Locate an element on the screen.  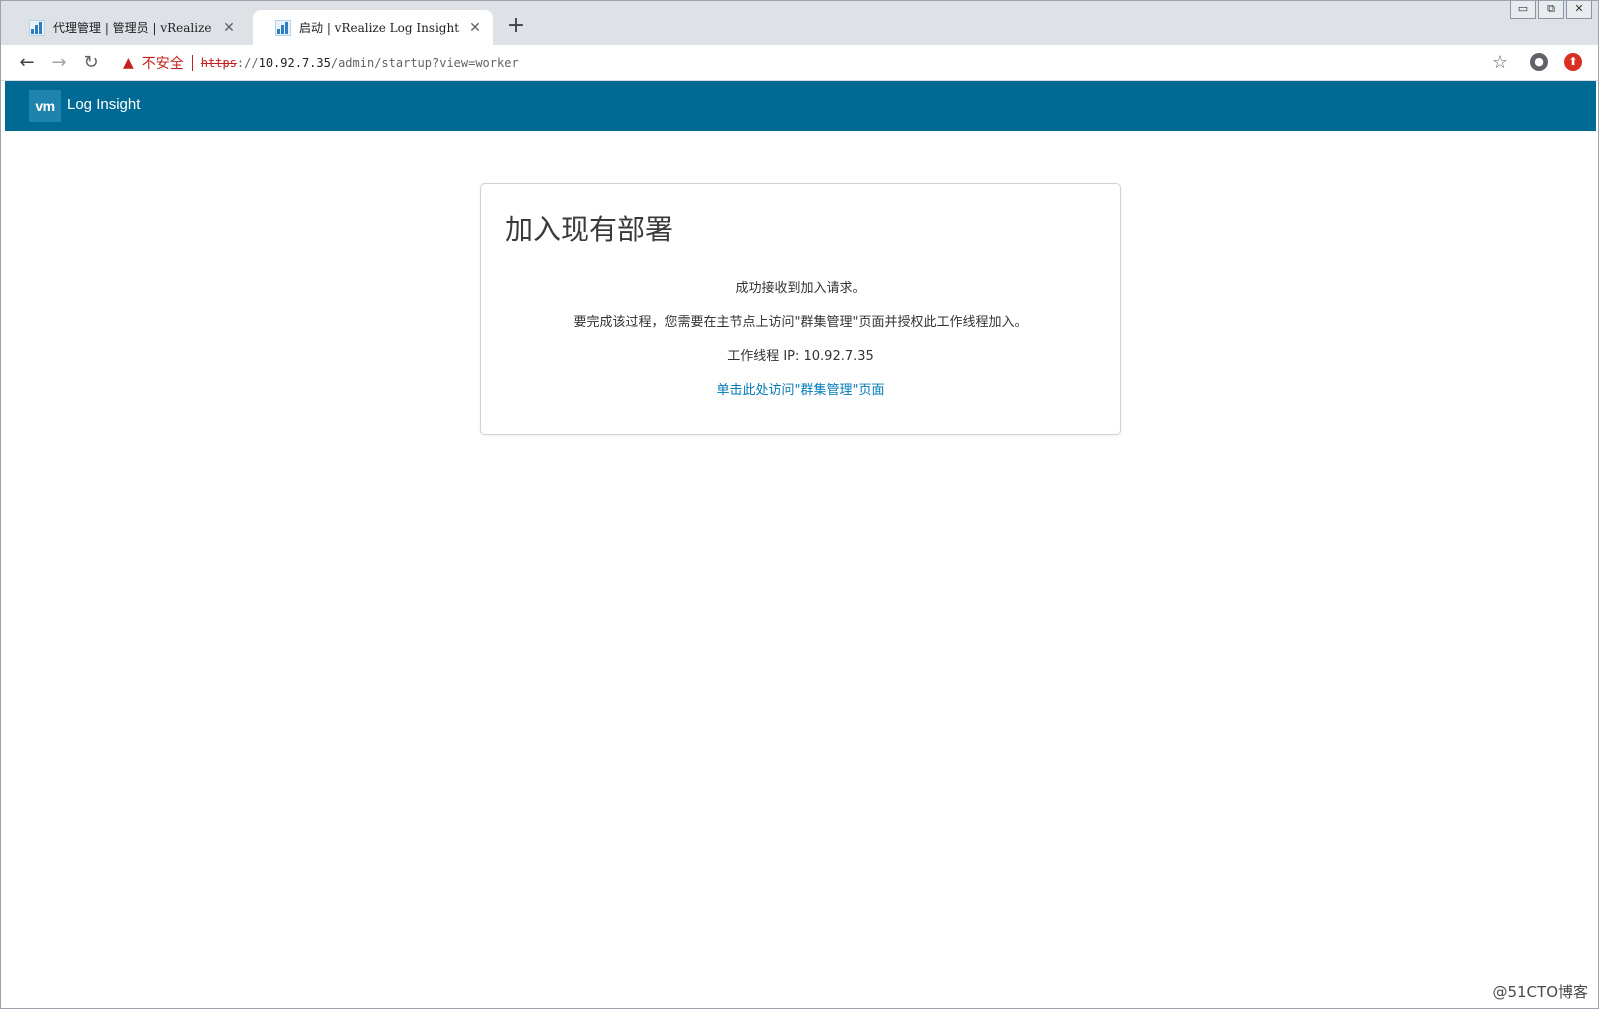
tab-startup: 启动 | vRealize Log Insight ✕ is located at coordinates (373, 27).